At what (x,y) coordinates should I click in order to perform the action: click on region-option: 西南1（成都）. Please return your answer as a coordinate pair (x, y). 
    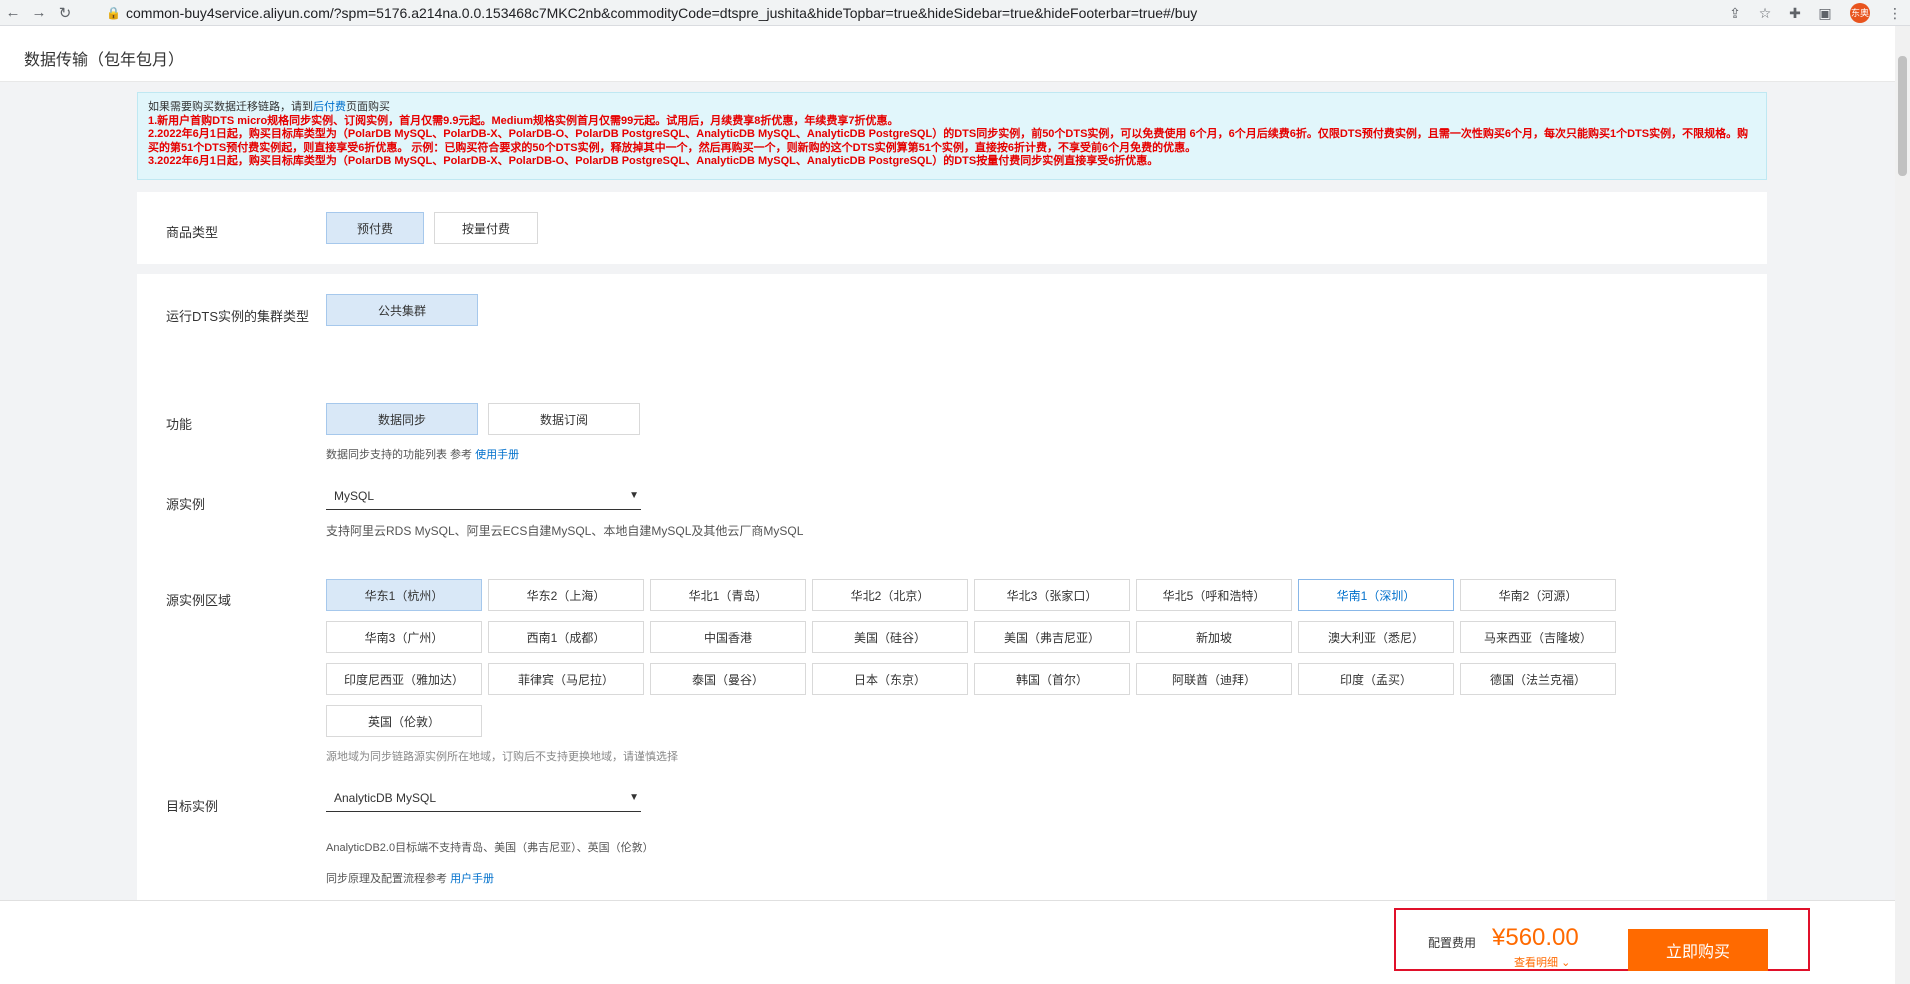
    Looking at the image, I should click on (566, 637).